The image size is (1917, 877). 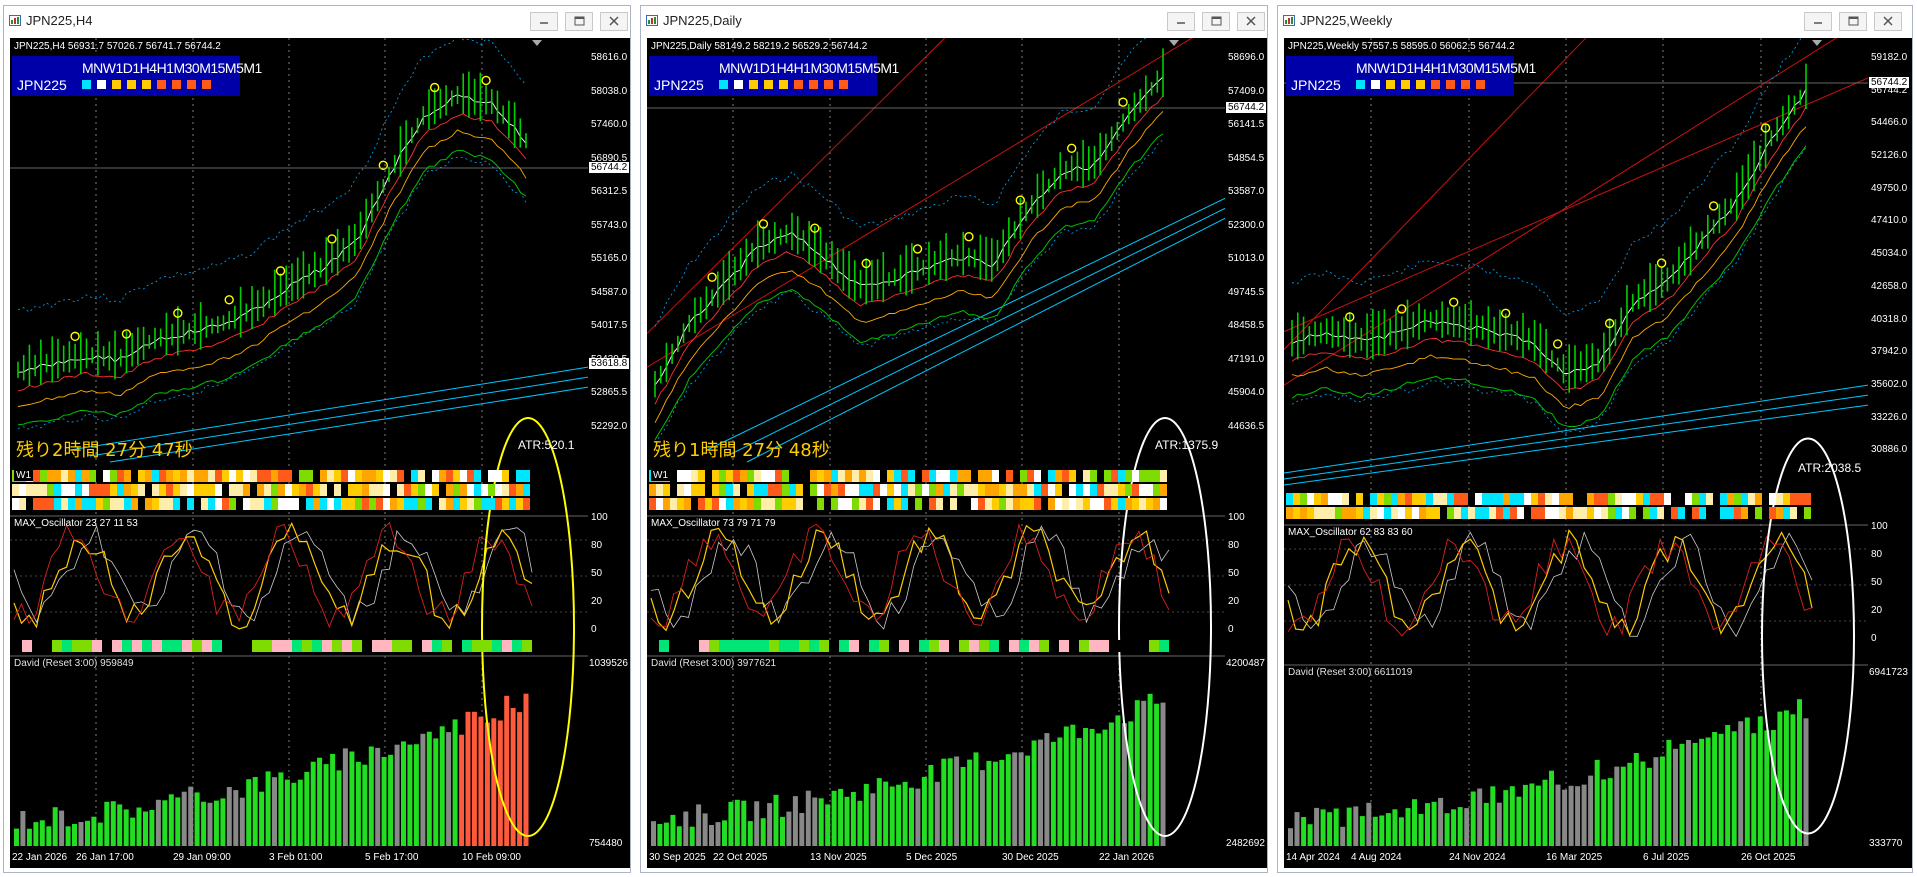 I want to click on ma-orange, so click(x=272, y=268).